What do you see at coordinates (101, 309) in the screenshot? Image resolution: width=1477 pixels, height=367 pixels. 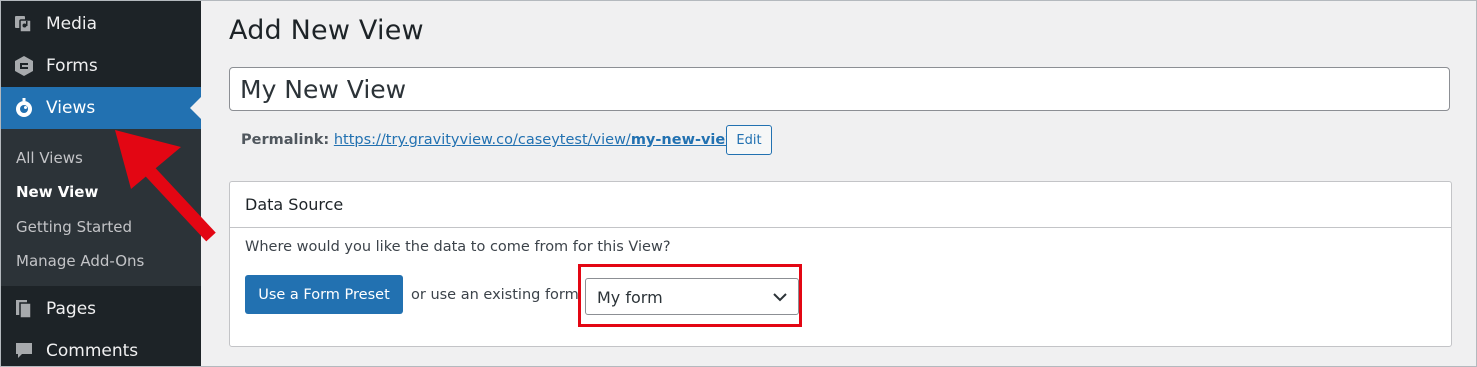 I see `sidebar-item-pages: Pages` at bounding box center [101, 309].